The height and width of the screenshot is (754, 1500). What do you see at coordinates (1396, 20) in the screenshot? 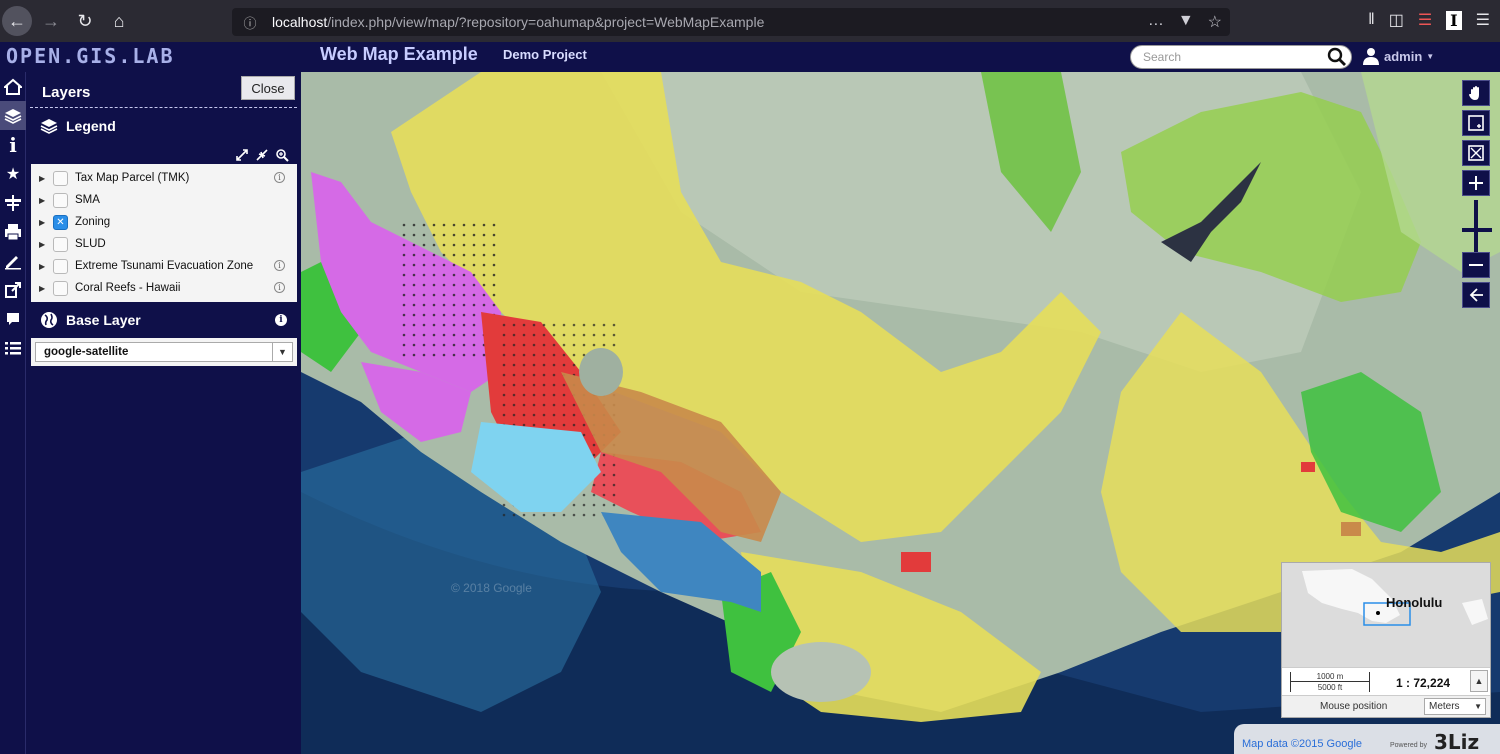
I see `sidebar-icon: ◫` at bounding box center [1396, 20].